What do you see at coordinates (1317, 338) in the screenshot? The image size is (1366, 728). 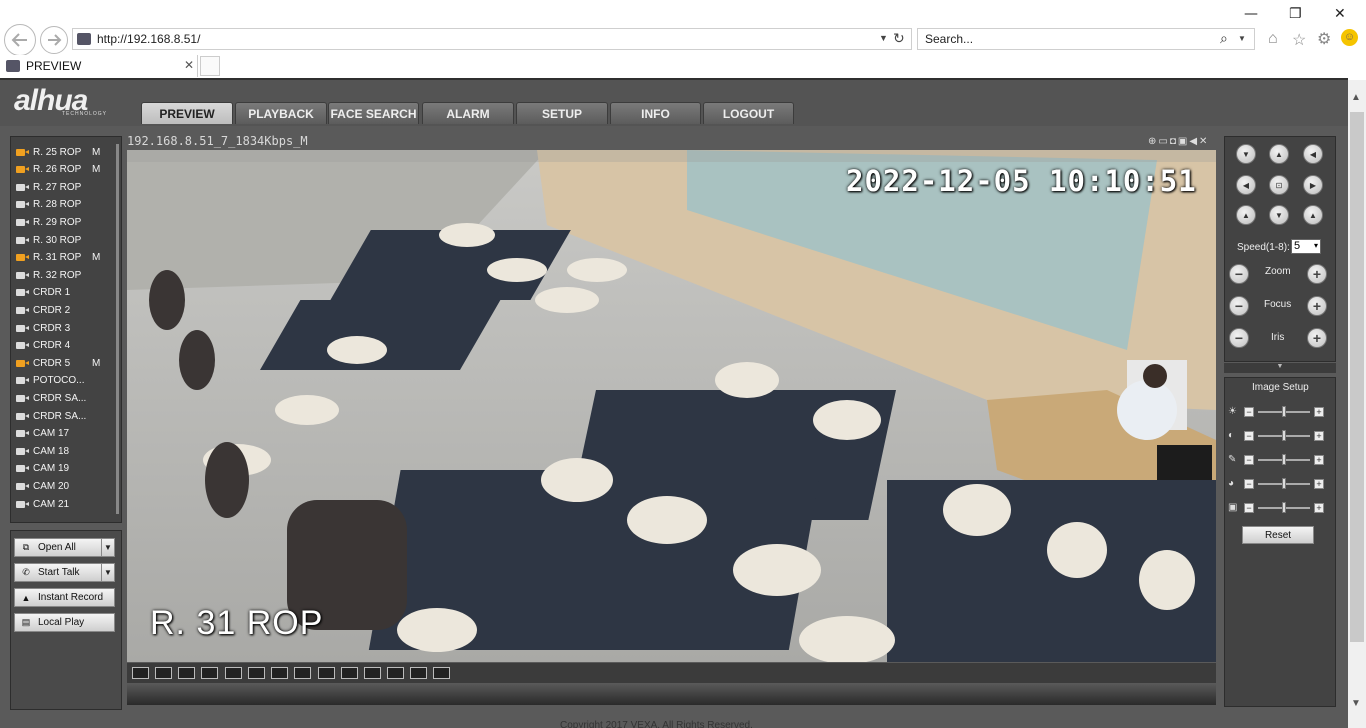 I see `iris-open-button: +` at bounding box center [1317, 338].